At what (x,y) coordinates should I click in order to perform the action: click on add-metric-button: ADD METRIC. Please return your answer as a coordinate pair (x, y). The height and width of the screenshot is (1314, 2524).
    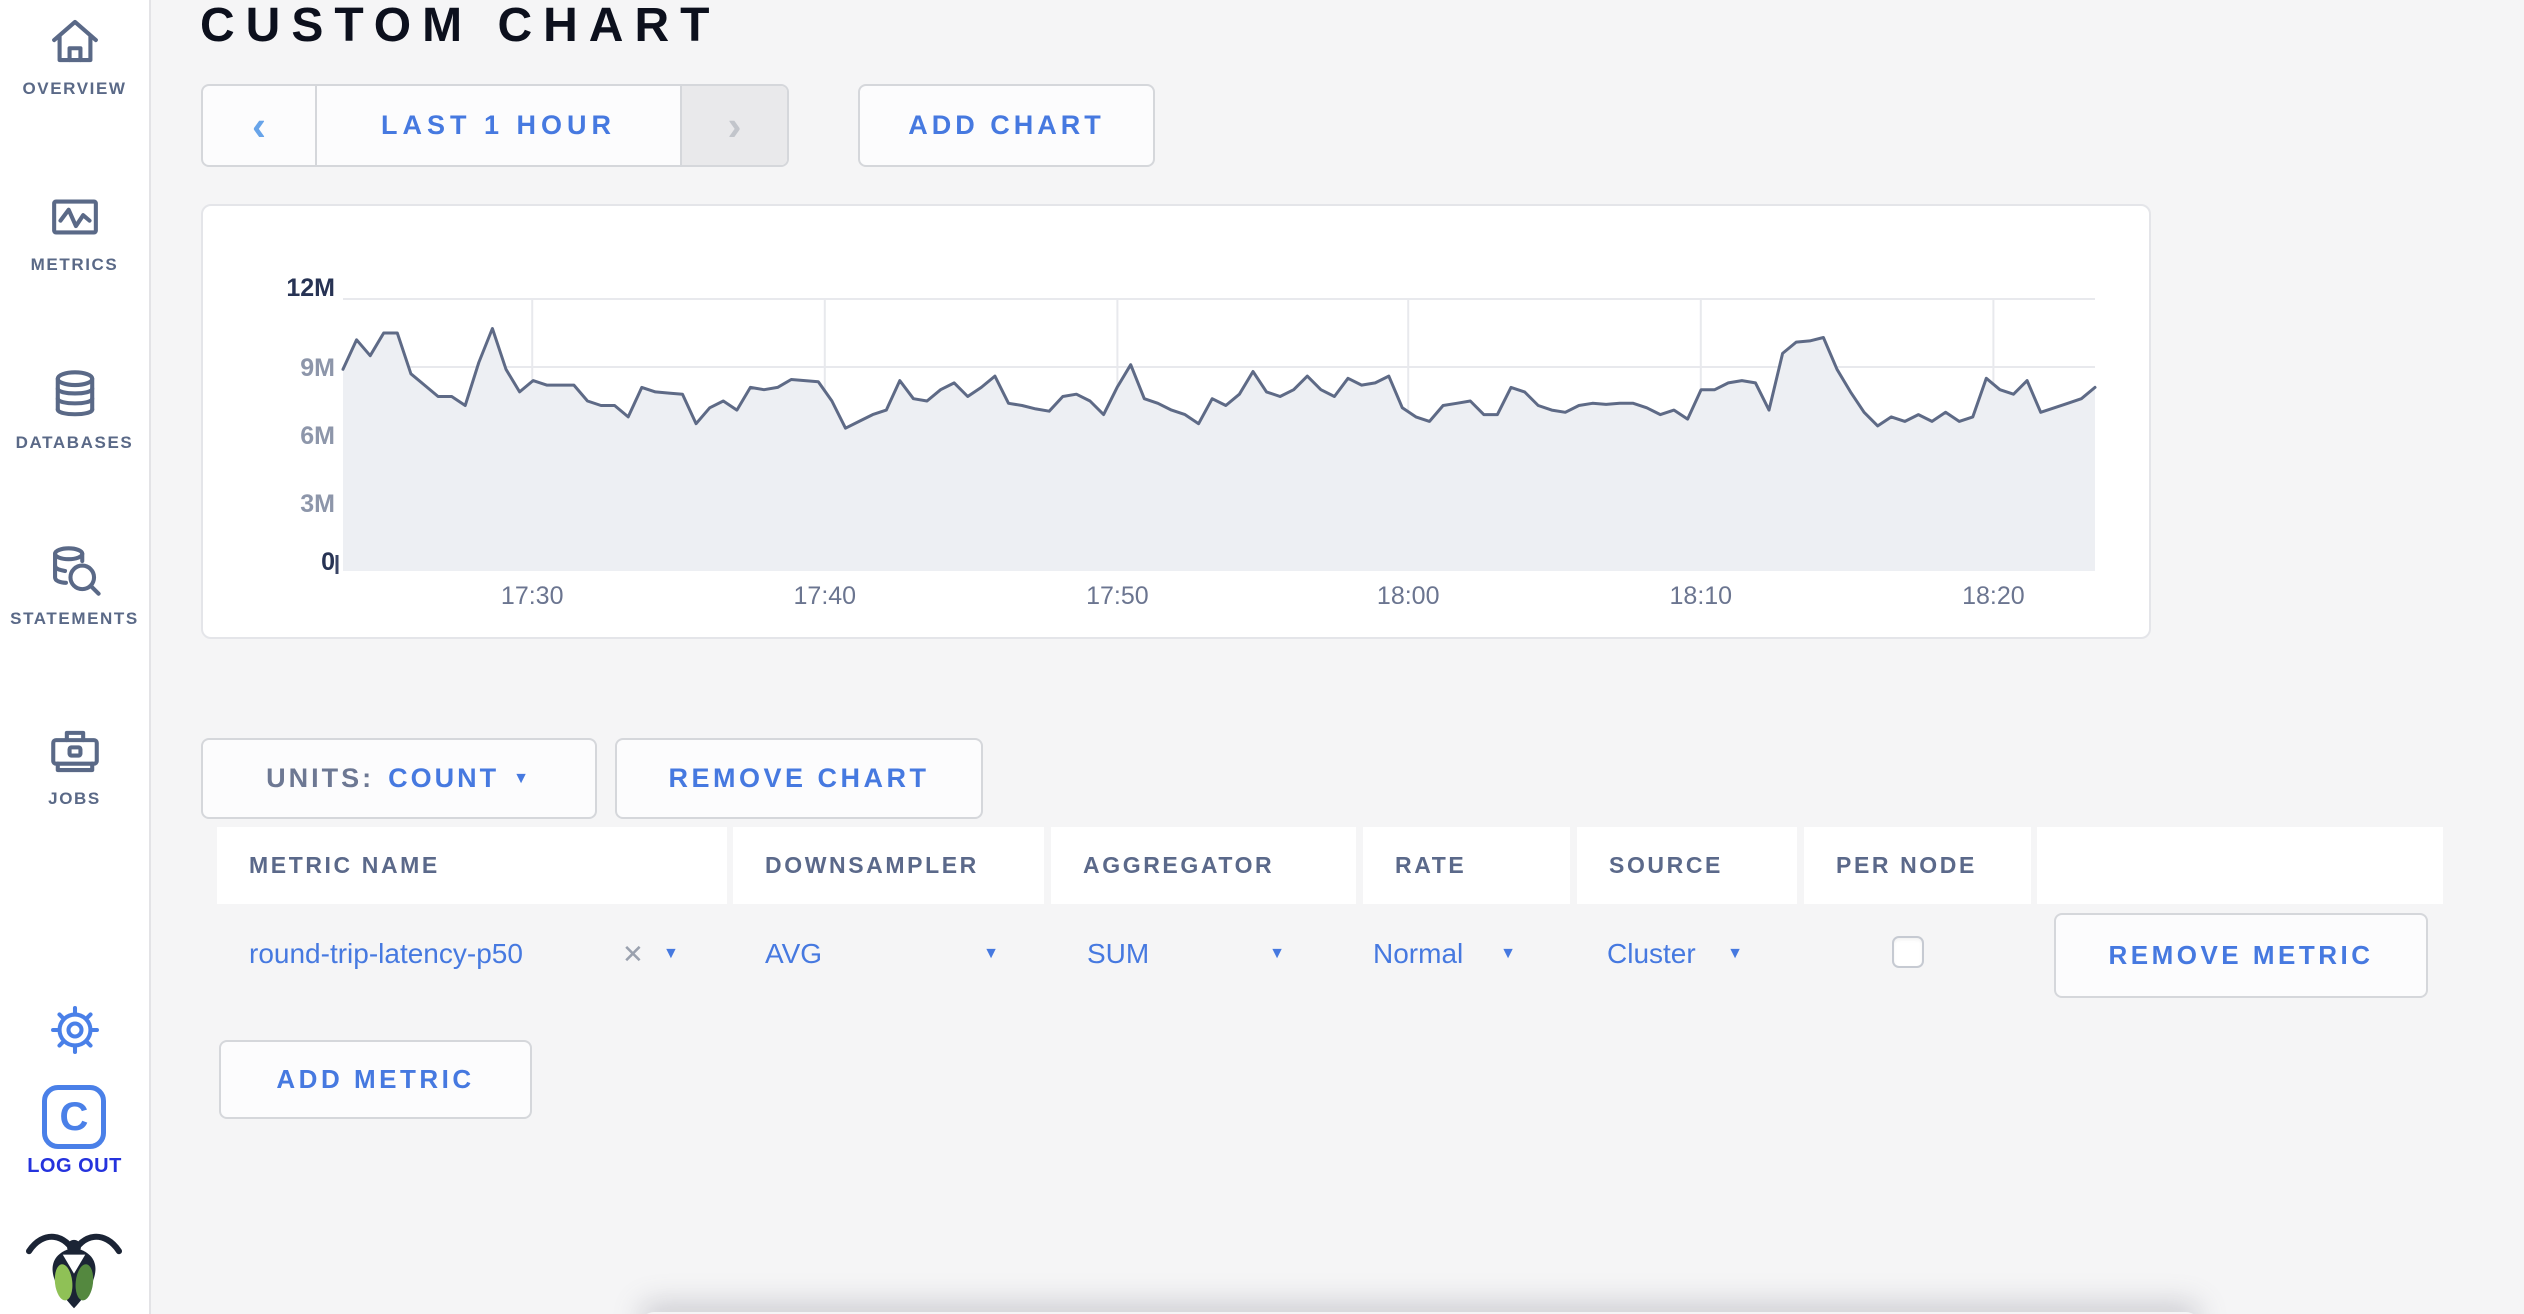
    Looking at the image, I should click on (375, 1079).